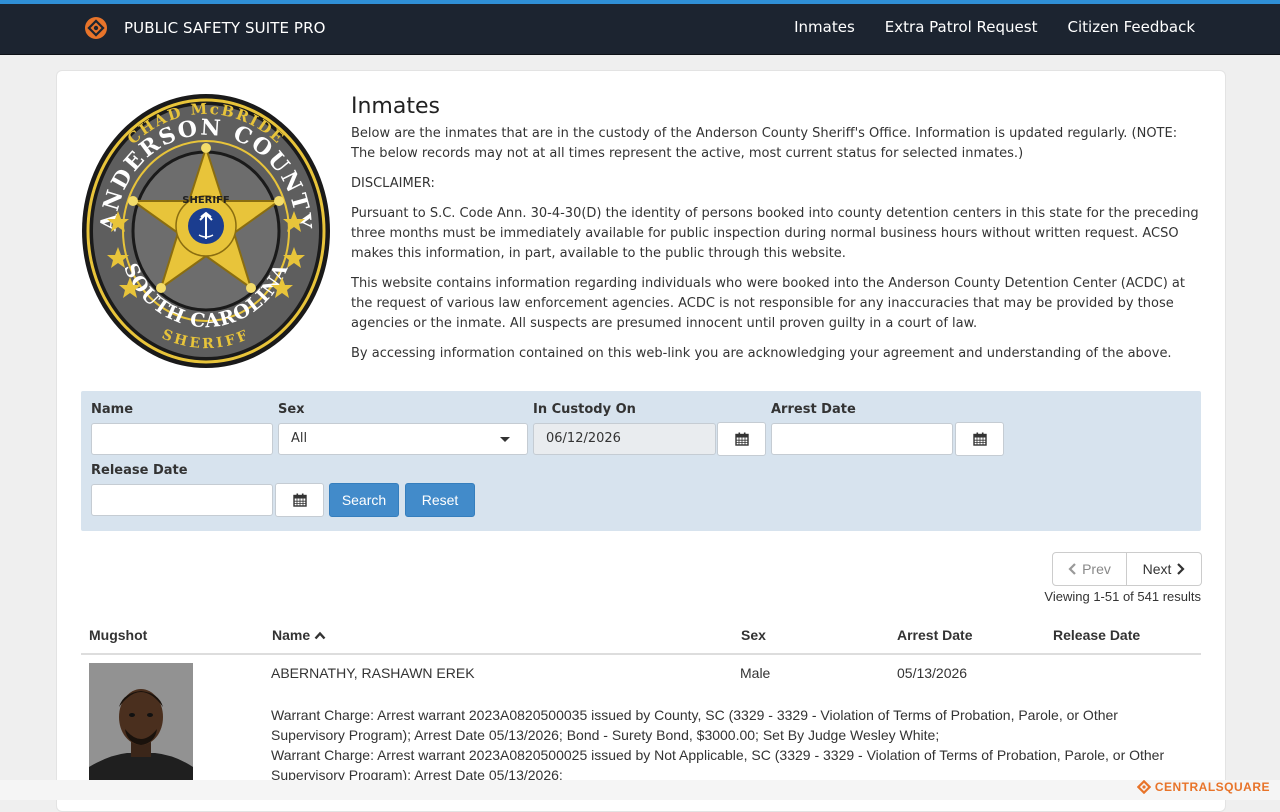  I want to click on inmate-sex: Male, so click(755, 673).